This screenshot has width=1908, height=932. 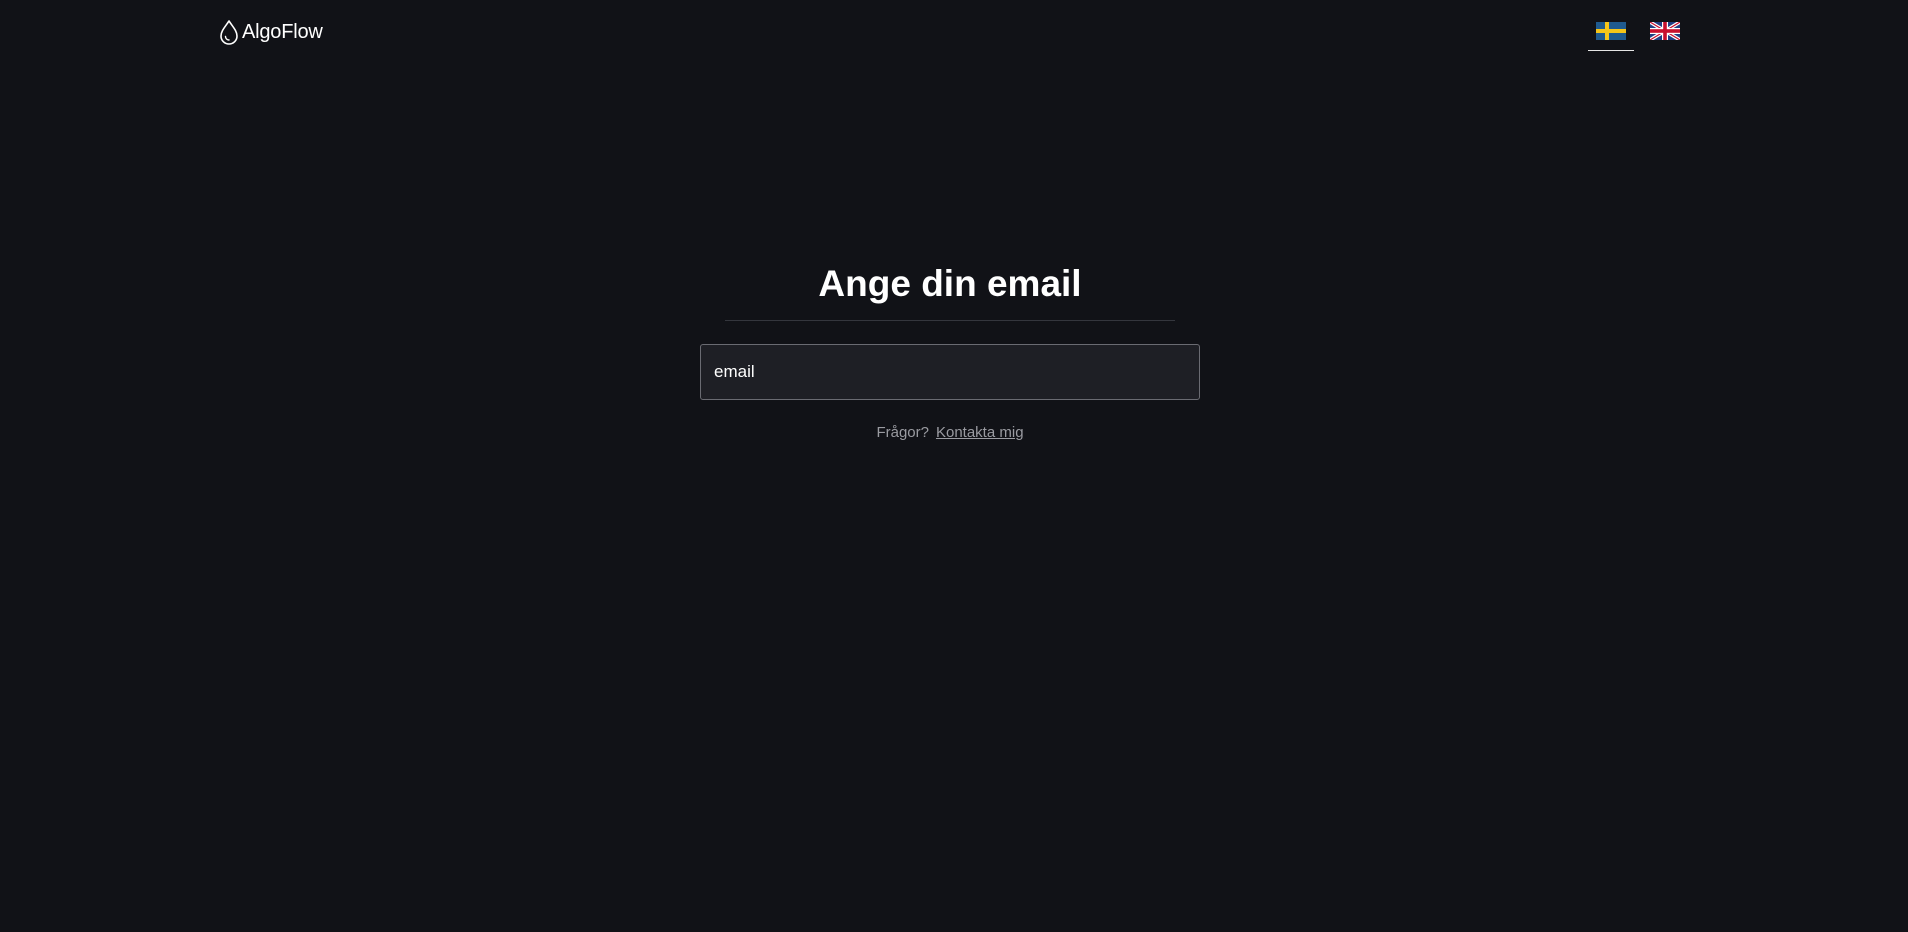 I want to click on contact-link: Kontakta mig, so click(x=980, y=432).